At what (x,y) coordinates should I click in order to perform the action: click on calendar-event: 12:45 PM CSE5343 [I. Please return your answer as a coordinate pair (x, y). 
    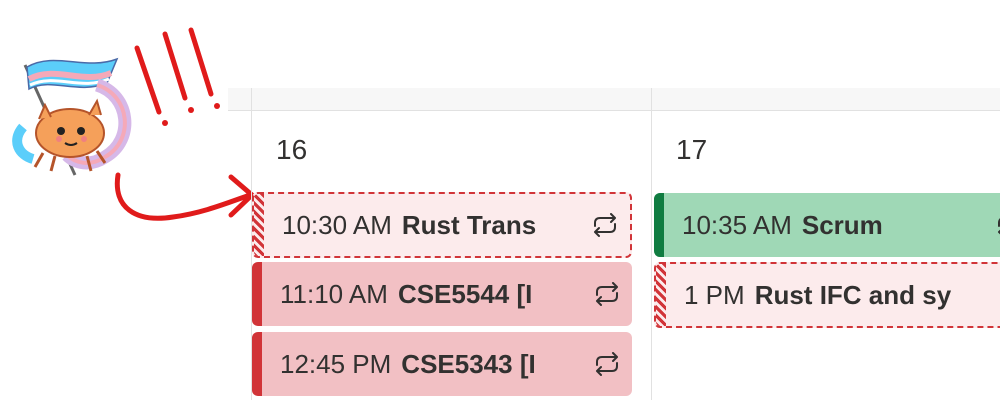
    Looking at the image, I should click on (442, 364).